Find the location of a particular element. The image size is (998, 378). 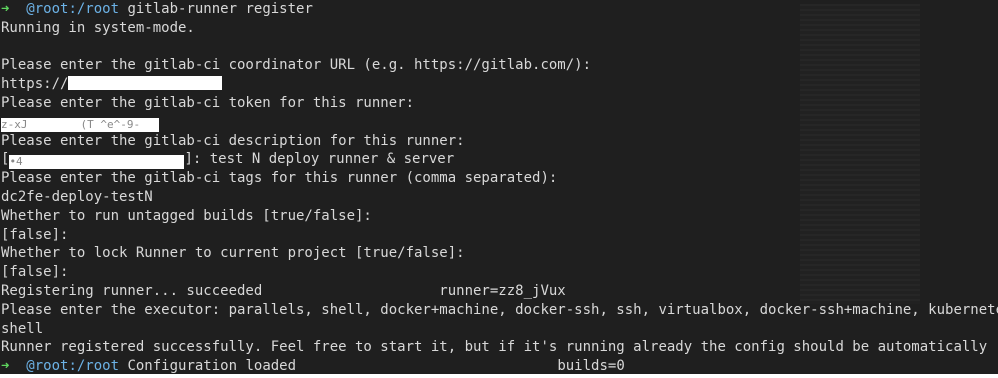

redacted-hostname: •4 is located at coordinates (97, 162).